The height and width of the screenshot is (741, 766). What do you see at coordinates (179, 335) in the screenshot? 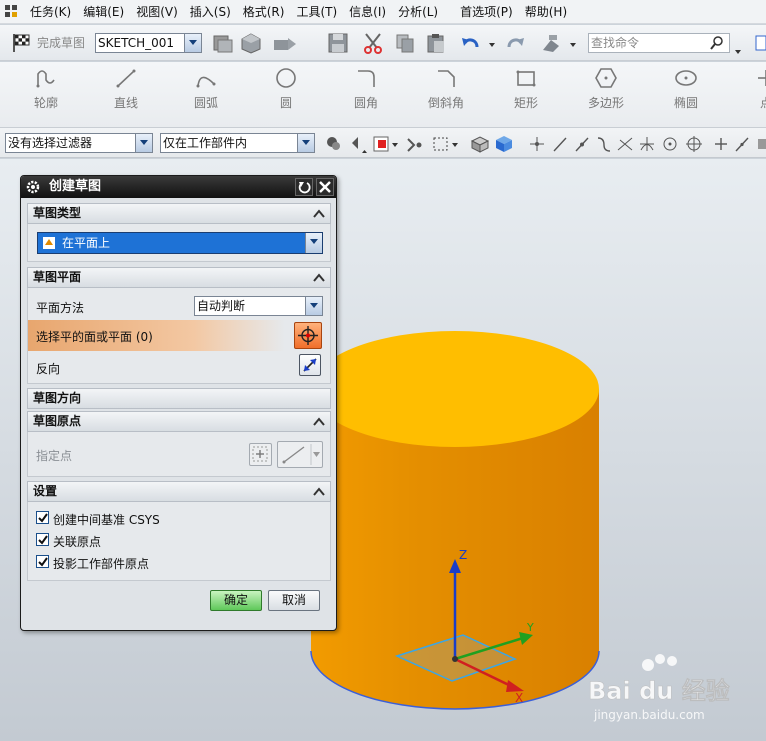
I see `select-face-row: 选择平的面或平面 (0)` at bounding box center [179, 335].